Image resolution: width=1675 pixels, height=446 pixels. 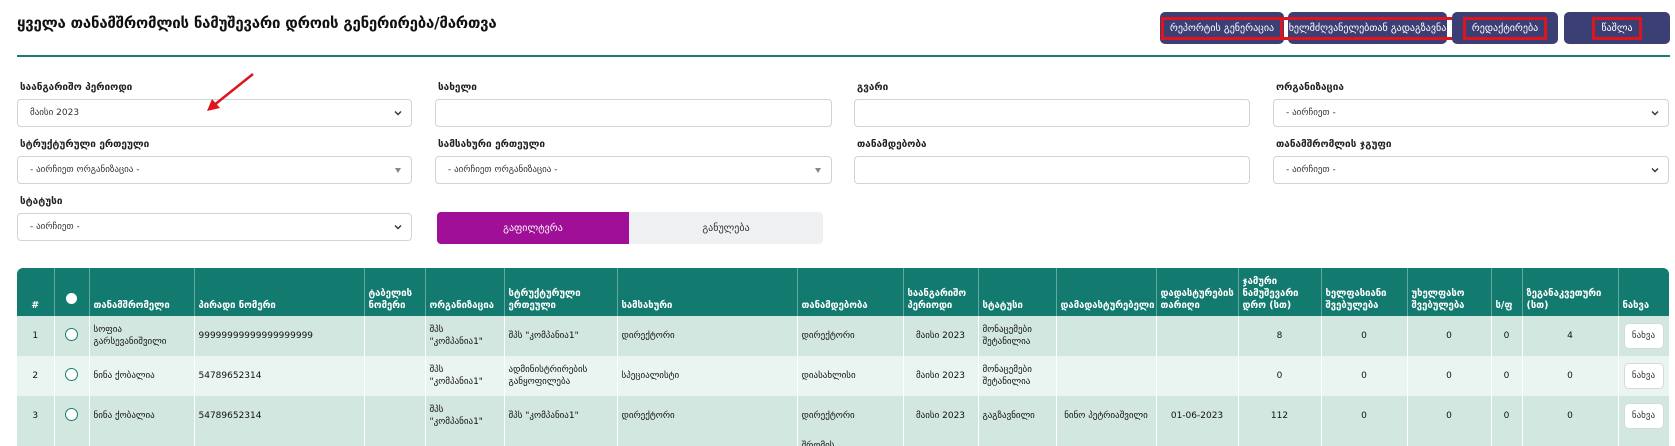 What do you see at coordinates (1280, 376) in the screenshot?
I see `total-hours-cell: 0` at bounding box center [1280, 376].